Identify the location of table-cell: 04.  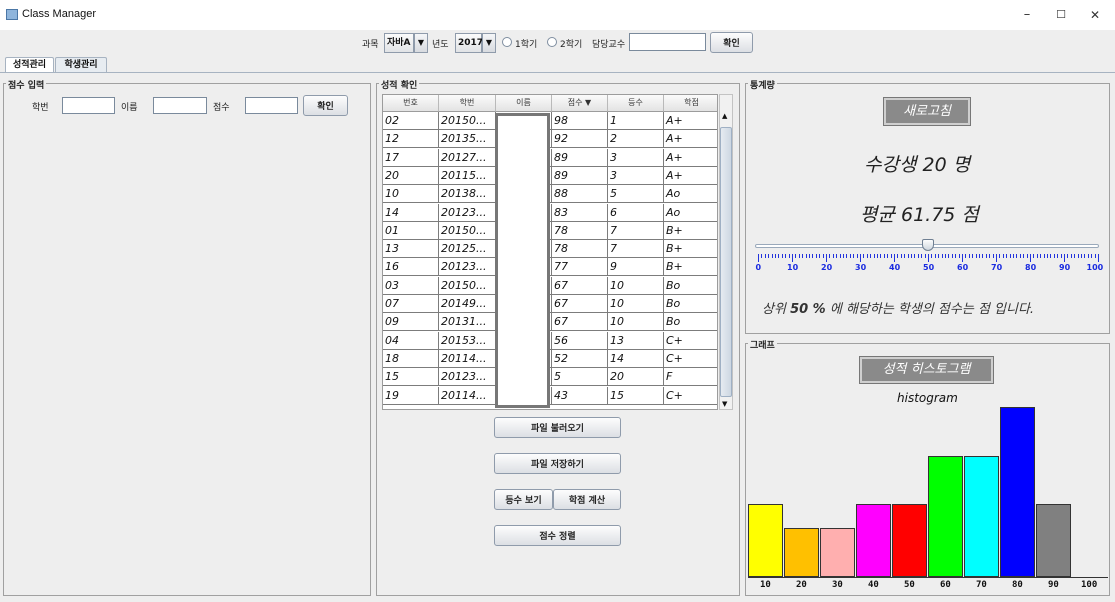
(411, 340).